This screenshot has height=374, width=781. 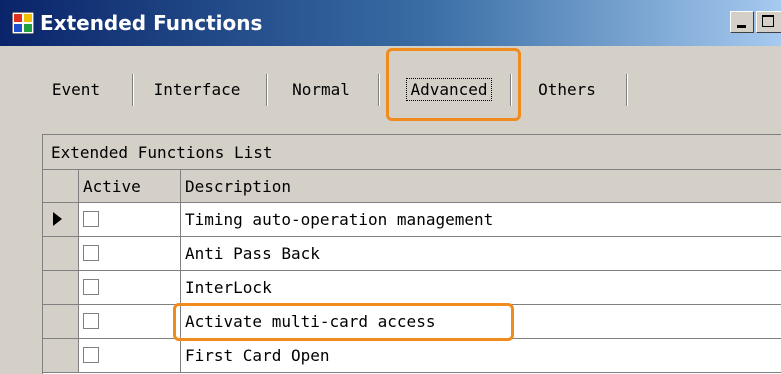 What do you see at coordinates (412, 356) in the screenshot?
I see `table-row: First Card Open` at bounding box center [412, 356].